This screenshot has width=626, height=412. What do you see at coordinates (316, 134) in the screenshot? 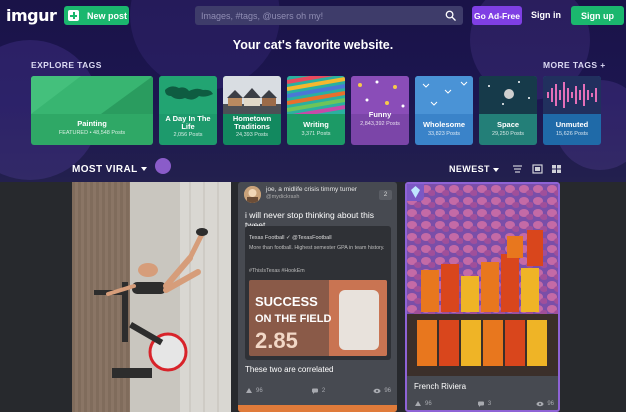
I see `tag-post-count: 3,371 Posts` at bounding box center [316, 134].